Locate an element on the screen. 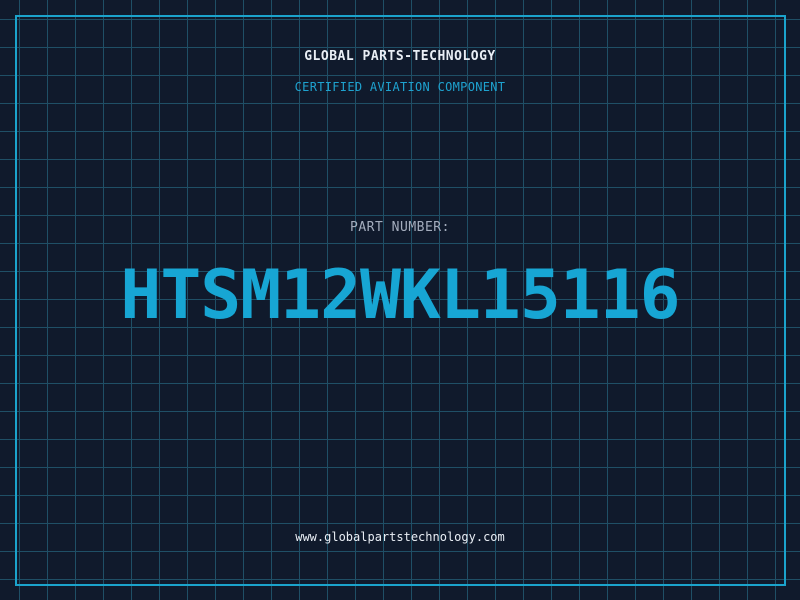 This screenshot has height=600, width=800. part-number: HTSM12WKL15116 is located at coordinates (400, 295).